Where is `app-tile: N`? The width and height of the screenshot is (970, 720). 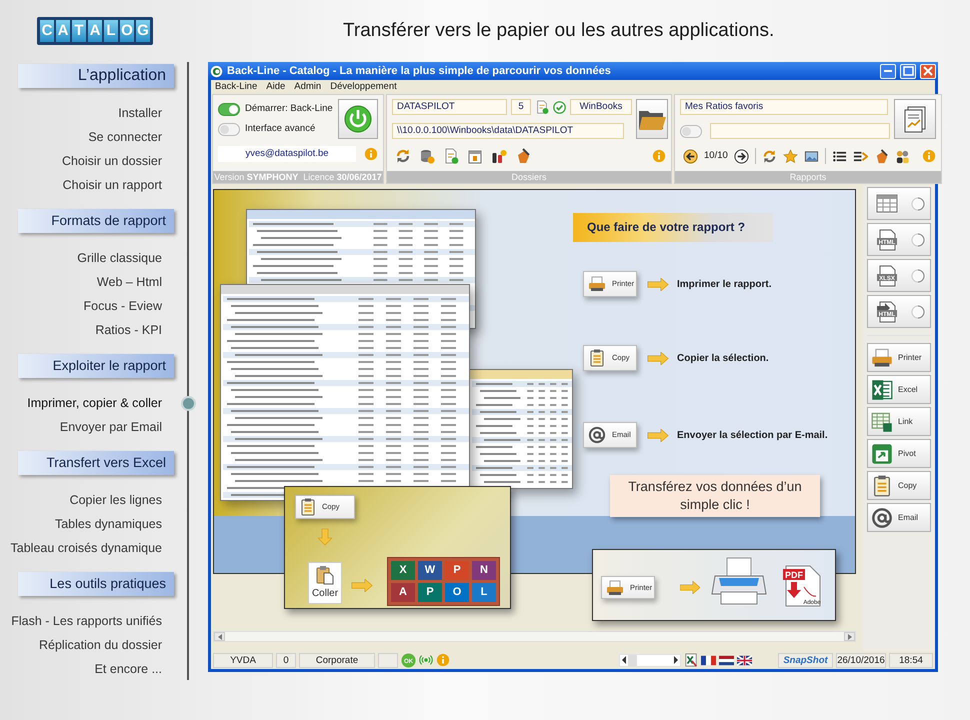
app-tile: N is located at coordinates (484, 570).